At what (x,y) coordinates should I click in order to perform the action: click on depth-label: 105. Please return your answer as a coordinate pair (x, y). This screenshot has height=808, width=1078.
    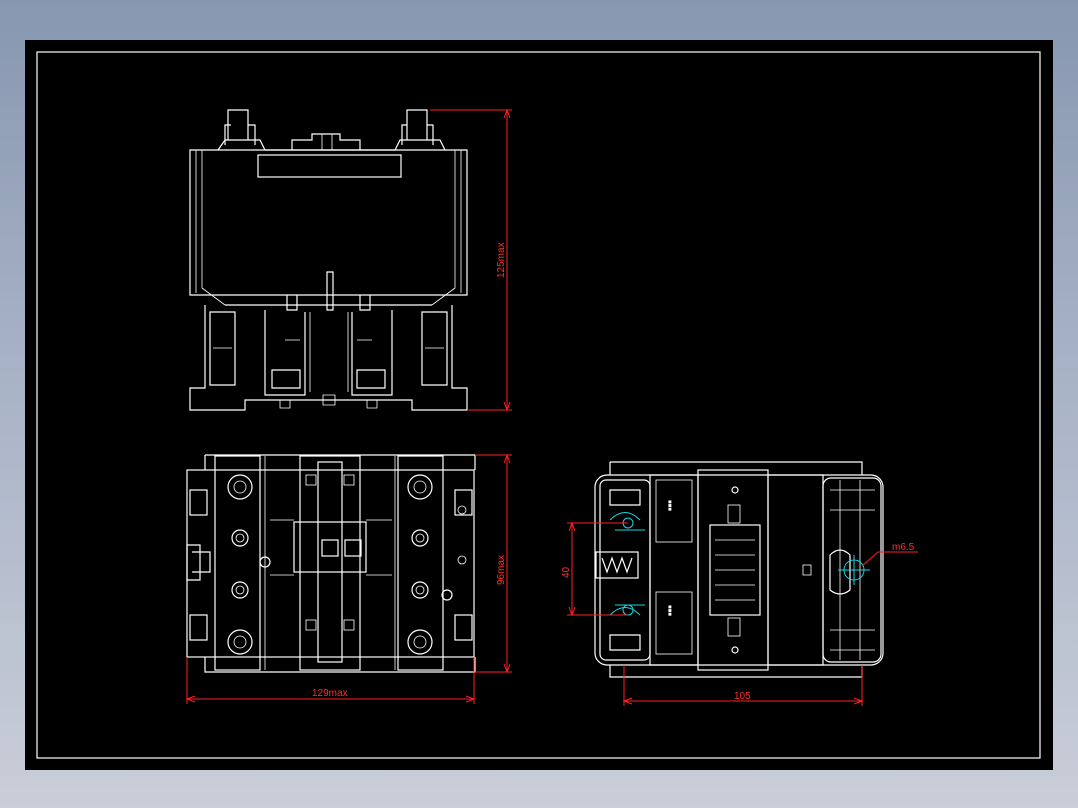
    Looking at the image, I should click on (742, 696).